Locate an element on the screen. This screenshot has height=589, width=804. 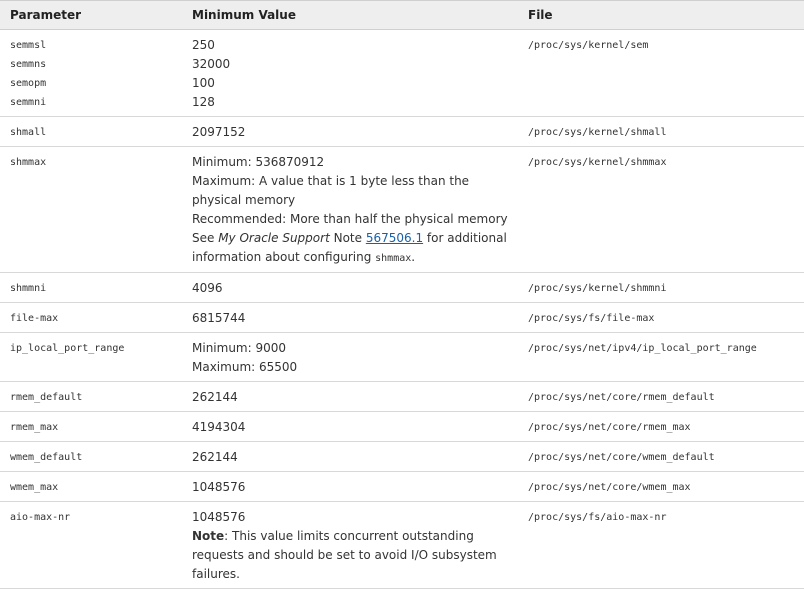
header-file: File is located at coordinates (666, 15).